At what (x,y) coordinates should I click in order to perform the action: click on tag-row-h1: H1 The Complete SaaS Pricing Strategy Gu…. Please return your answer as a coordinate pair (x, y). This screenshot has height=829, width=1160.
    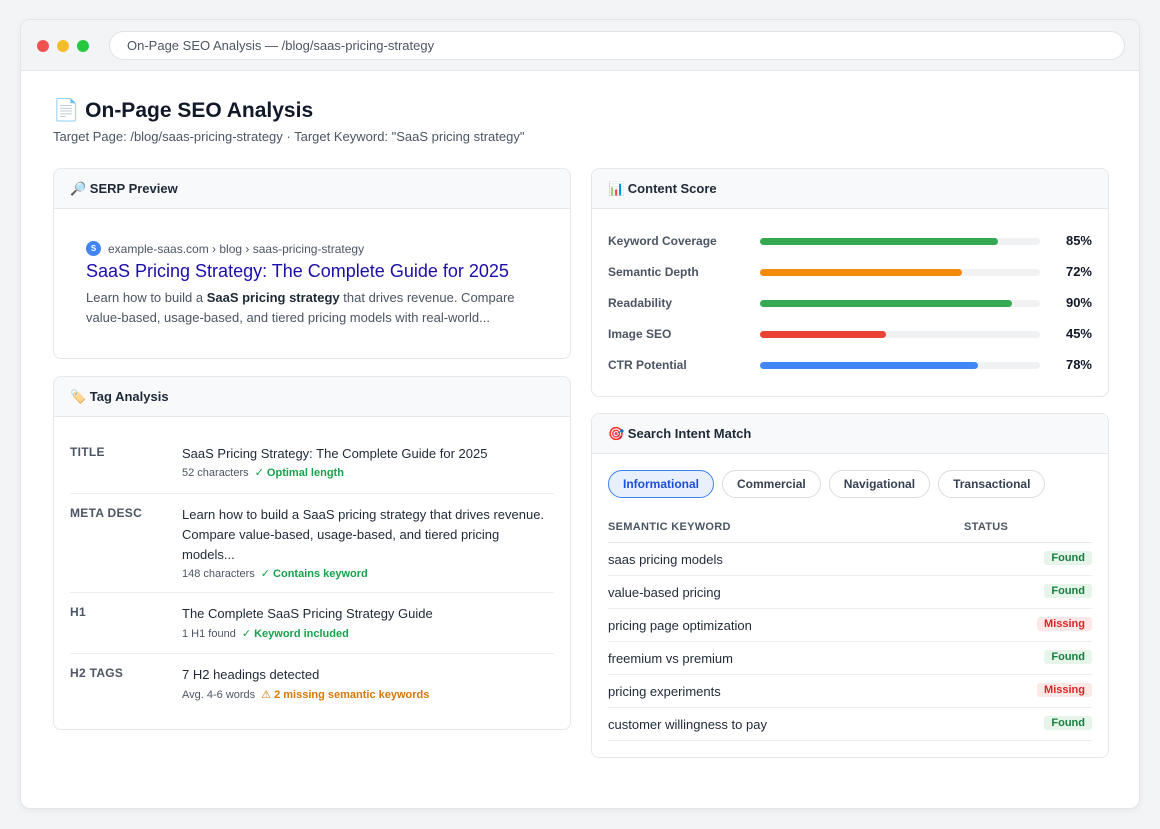
    Looking at the image, I should click on (312, 623).